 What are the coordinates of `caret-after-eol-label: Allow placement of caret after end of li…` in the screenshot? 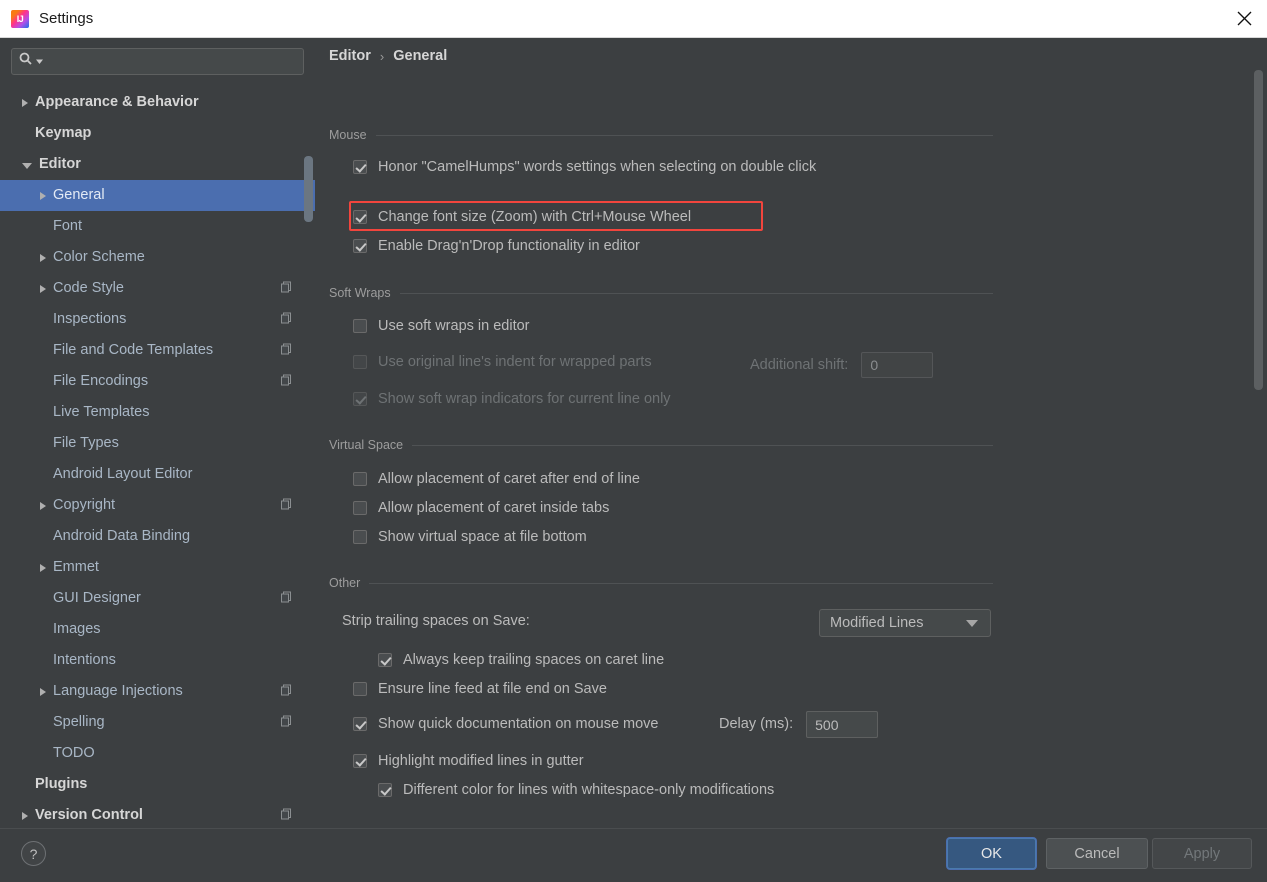 It's located at (509, 479).